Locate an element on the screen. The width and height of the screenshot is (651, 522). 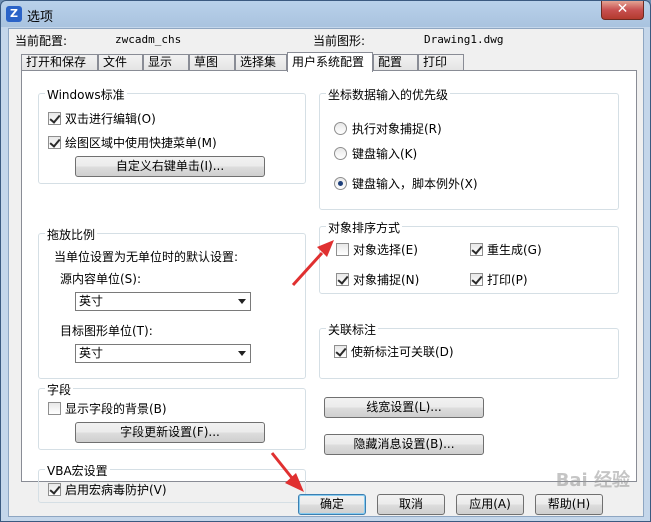
sort-regen-checkbox: 重生成(G) is located at coordinates (506, 249).